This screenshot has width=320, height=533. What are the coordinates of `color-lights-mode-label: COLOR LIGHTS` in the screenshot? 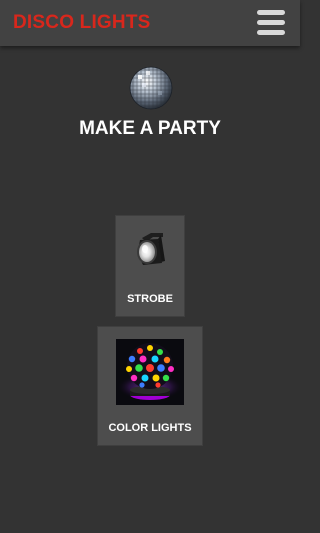 It's located at (150, 428).